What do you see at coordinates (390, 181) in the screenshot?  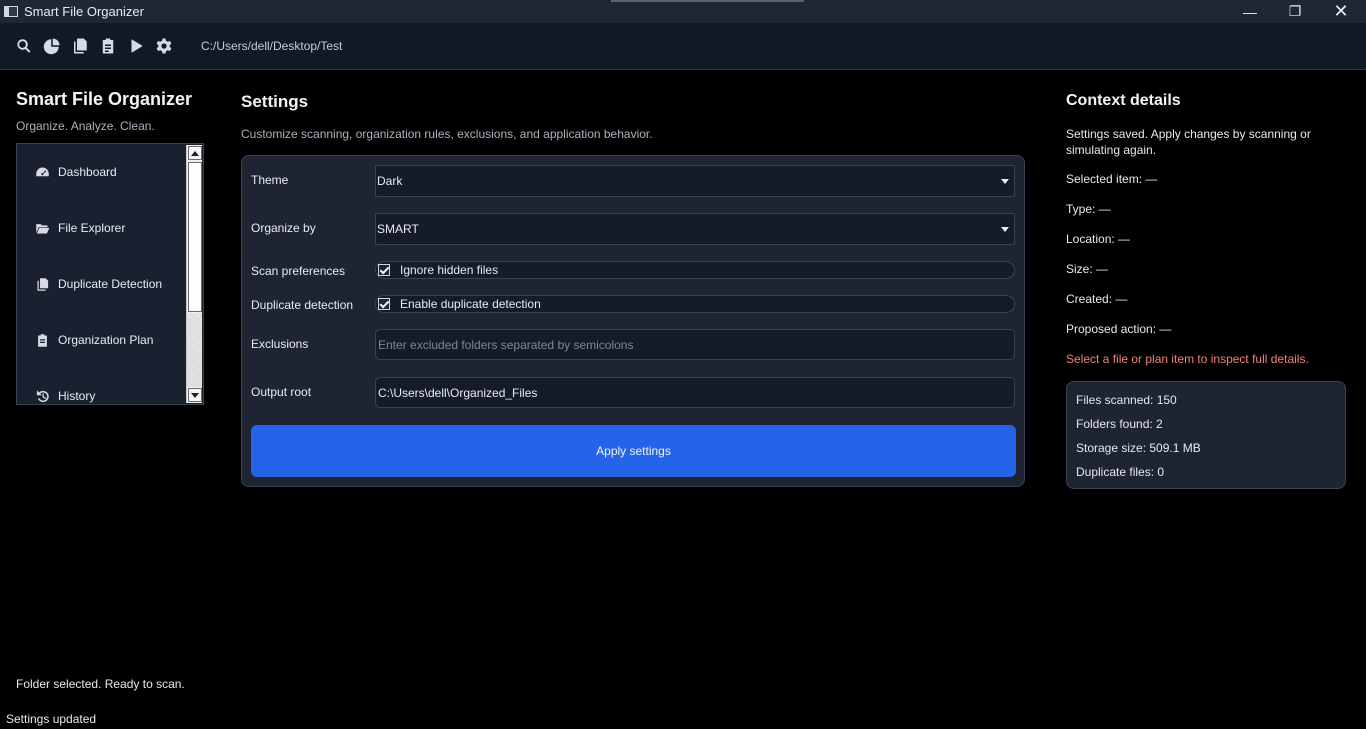 I see `theme-value: Dark` at bounding box center [390, 181].